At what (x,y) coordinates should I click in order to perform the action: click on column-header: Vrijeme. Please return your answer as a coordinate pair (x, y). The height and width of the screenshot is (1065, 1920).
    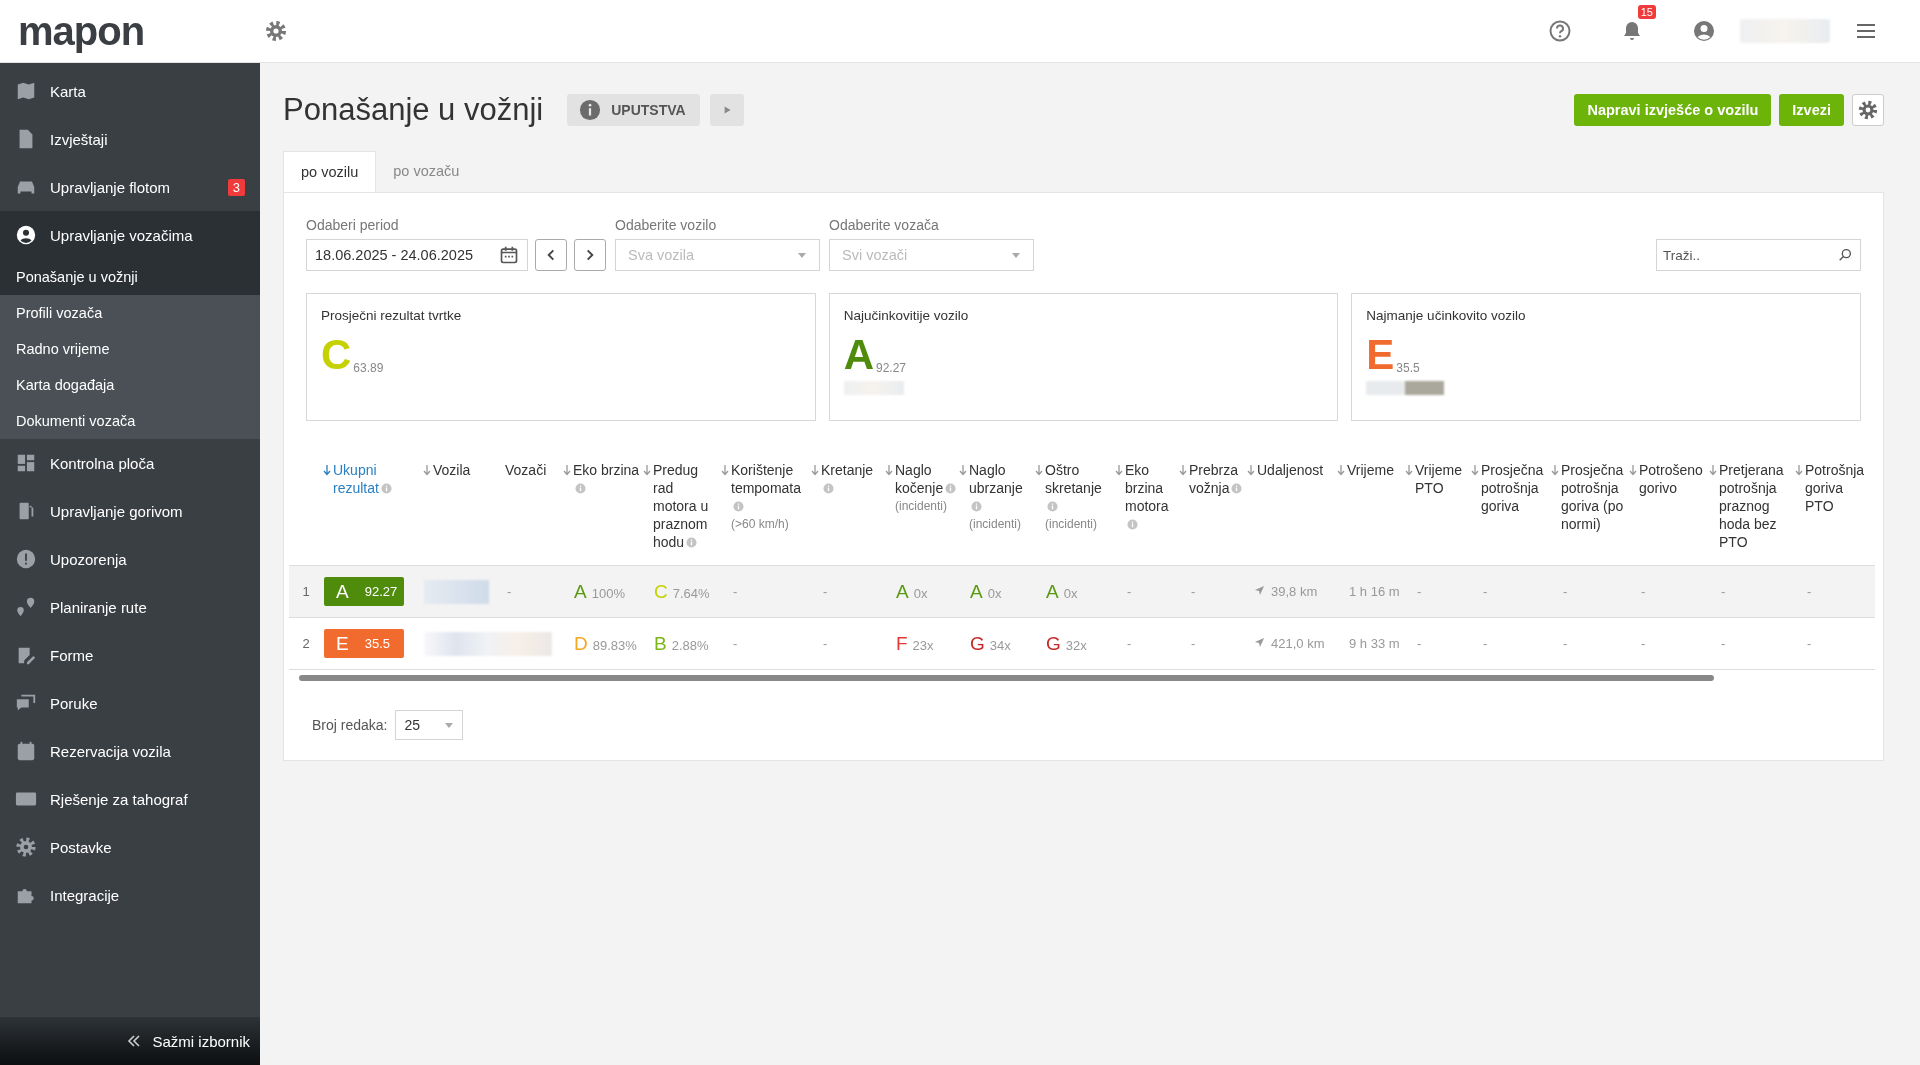
    Looking at the image, I should click on (1371, 507).